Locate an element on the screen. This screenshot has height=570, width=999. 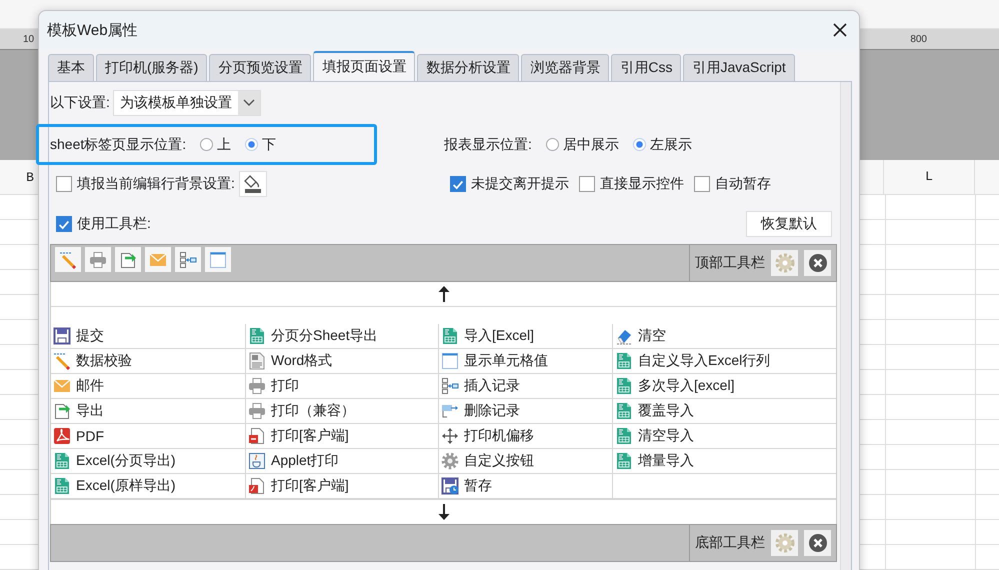
settings-icon is located at coordinates (784, 543).